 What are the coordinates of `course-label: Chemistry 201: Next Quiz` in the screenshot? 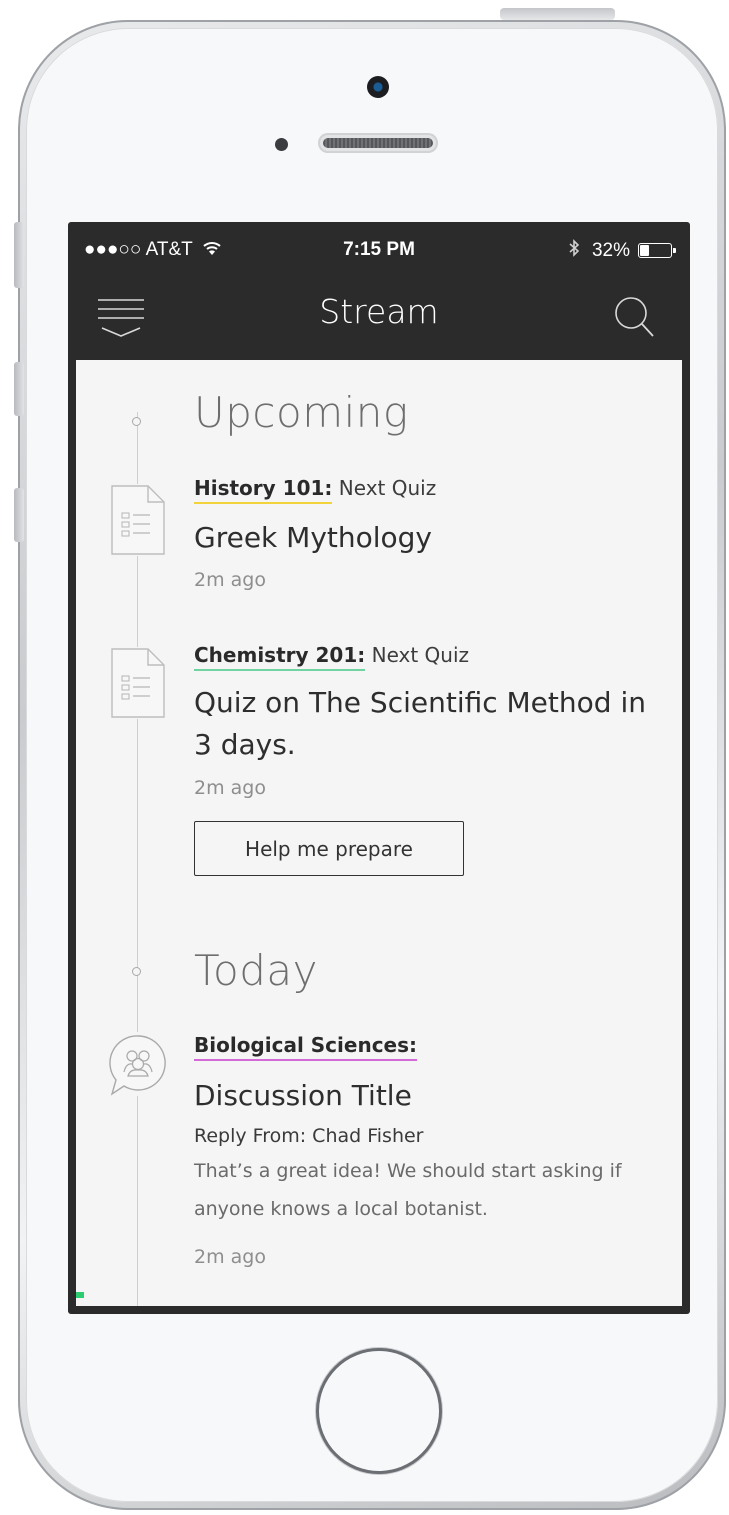 It's located at (331, 657).